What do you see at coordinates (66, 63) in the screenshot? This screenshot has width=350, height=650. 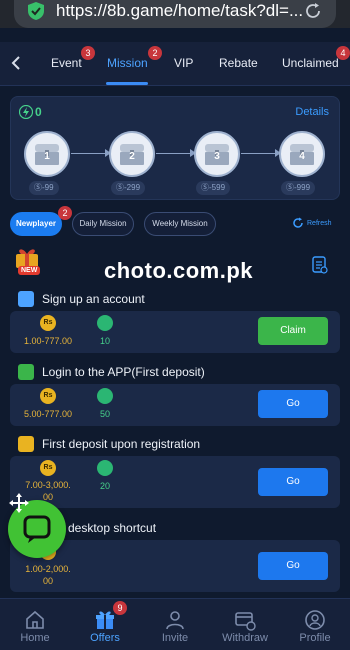 I see `tab-event: Event` at bounding box center [66, 63].